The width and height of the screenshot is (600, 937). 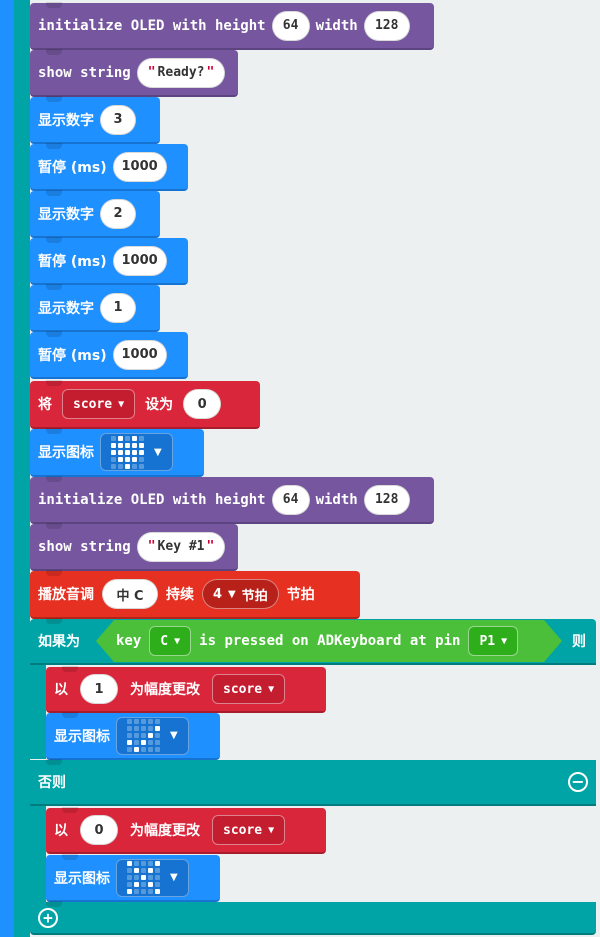 What do you see at coordinates (95, 308) in the screenshot?
I see `show-number-block: 显示数字 1` at bounding box center [95, 308].